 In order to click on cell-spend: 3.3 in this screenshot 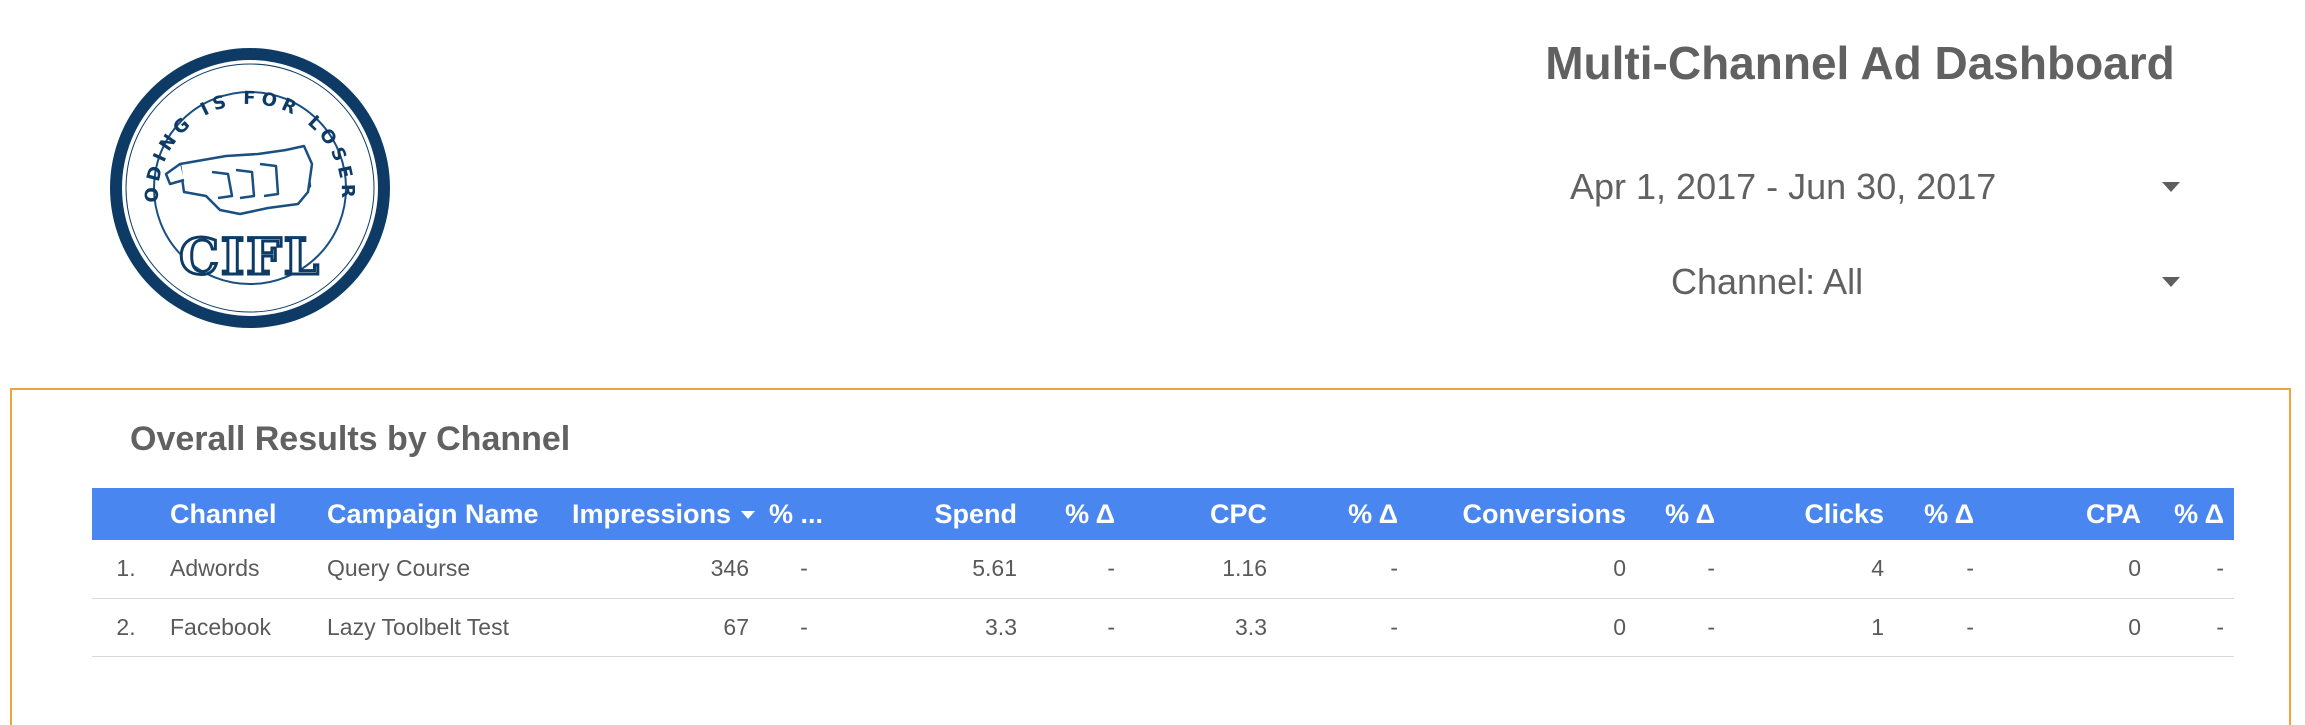, I will do `click(938, 627)`.